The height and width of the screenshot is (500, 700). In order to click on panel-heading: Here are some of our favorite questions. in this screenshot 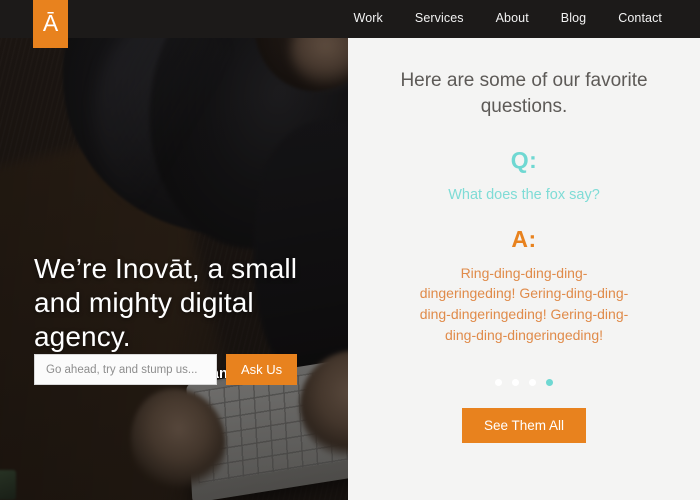, I will do `click(524, 93)`.